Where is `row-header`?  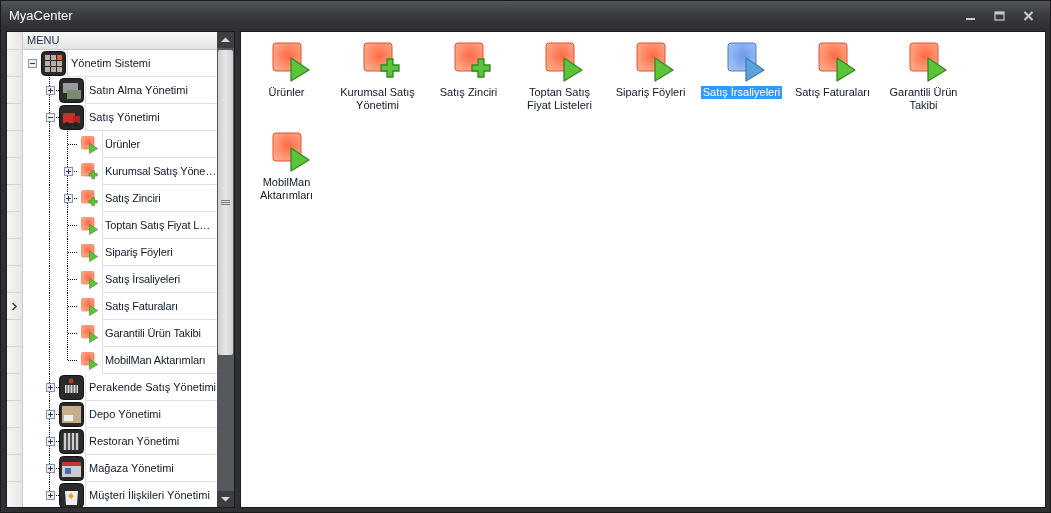 row-header is located at coordinates (15, 306).